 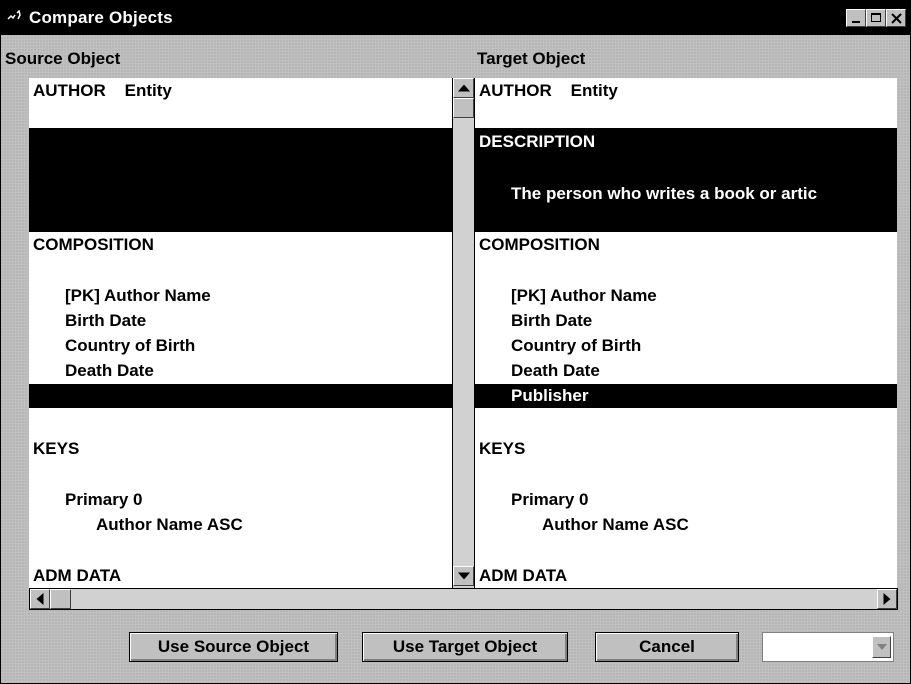 What do you see at coordinates (856, 22) in the screenshot?
I see `minimize-icon` at bounding box center [856, 22].